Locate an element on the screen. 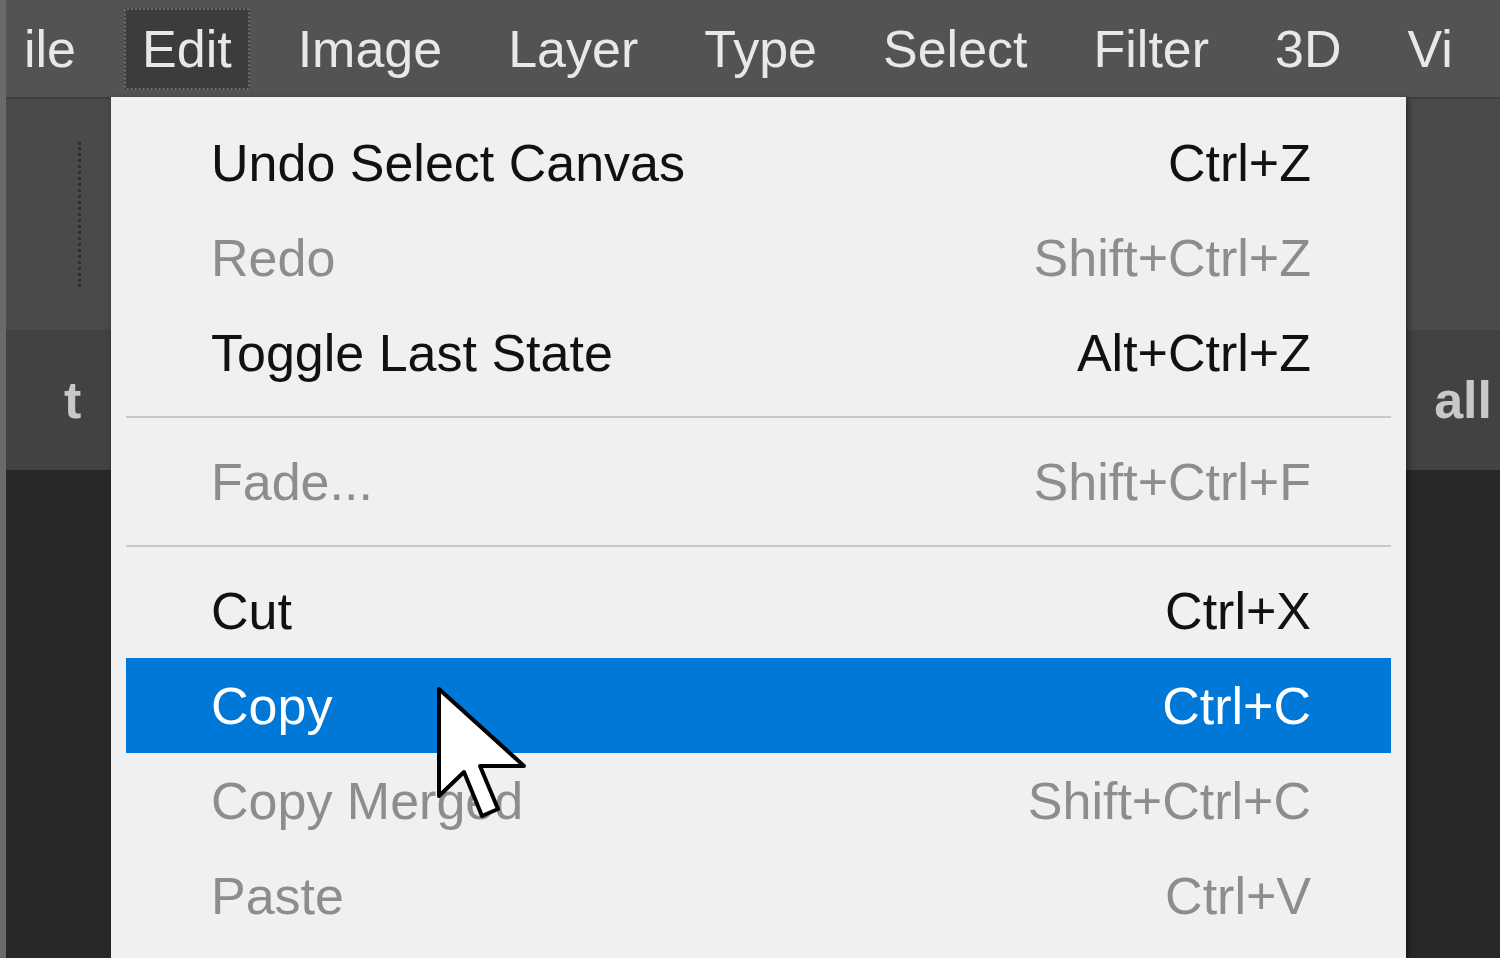 This screenshot has width=1500, height=958. document-tab-text: t is located at coordinates (73, 400).